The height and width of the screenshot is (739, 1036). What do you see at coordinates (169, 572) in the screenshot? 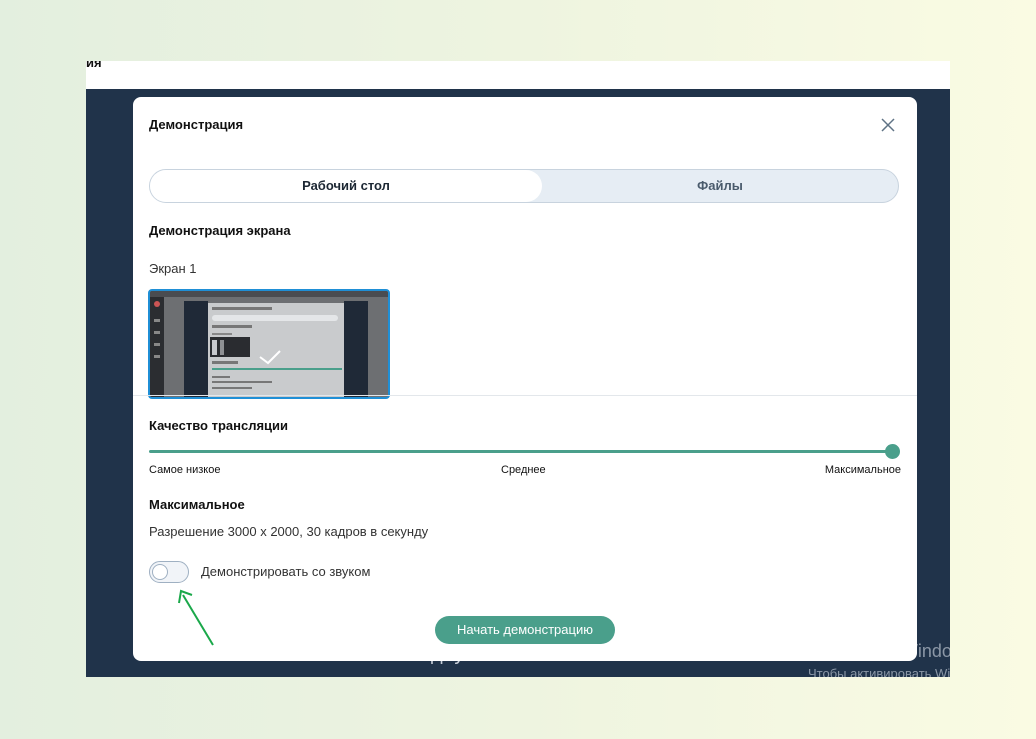
I see `sound-toggle` at bounding box center [169, 572].